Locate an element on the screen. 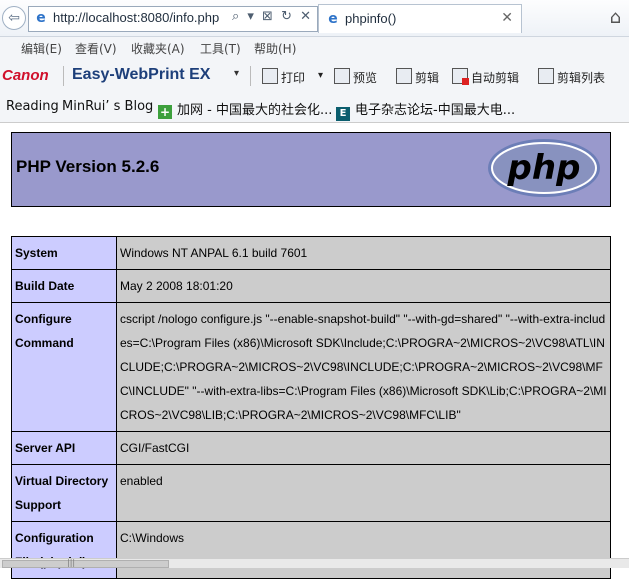  clip-list-button: 剪辑列表 is located at coordinates (571, 77).